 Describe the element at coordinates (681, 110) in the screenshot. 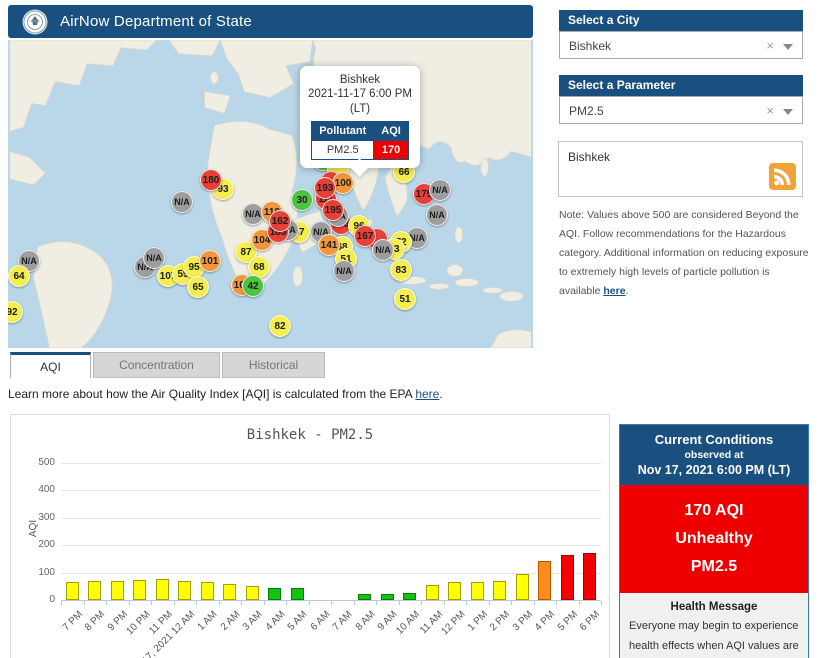

I see `parameter-select: PM2.5 ×` at that location.